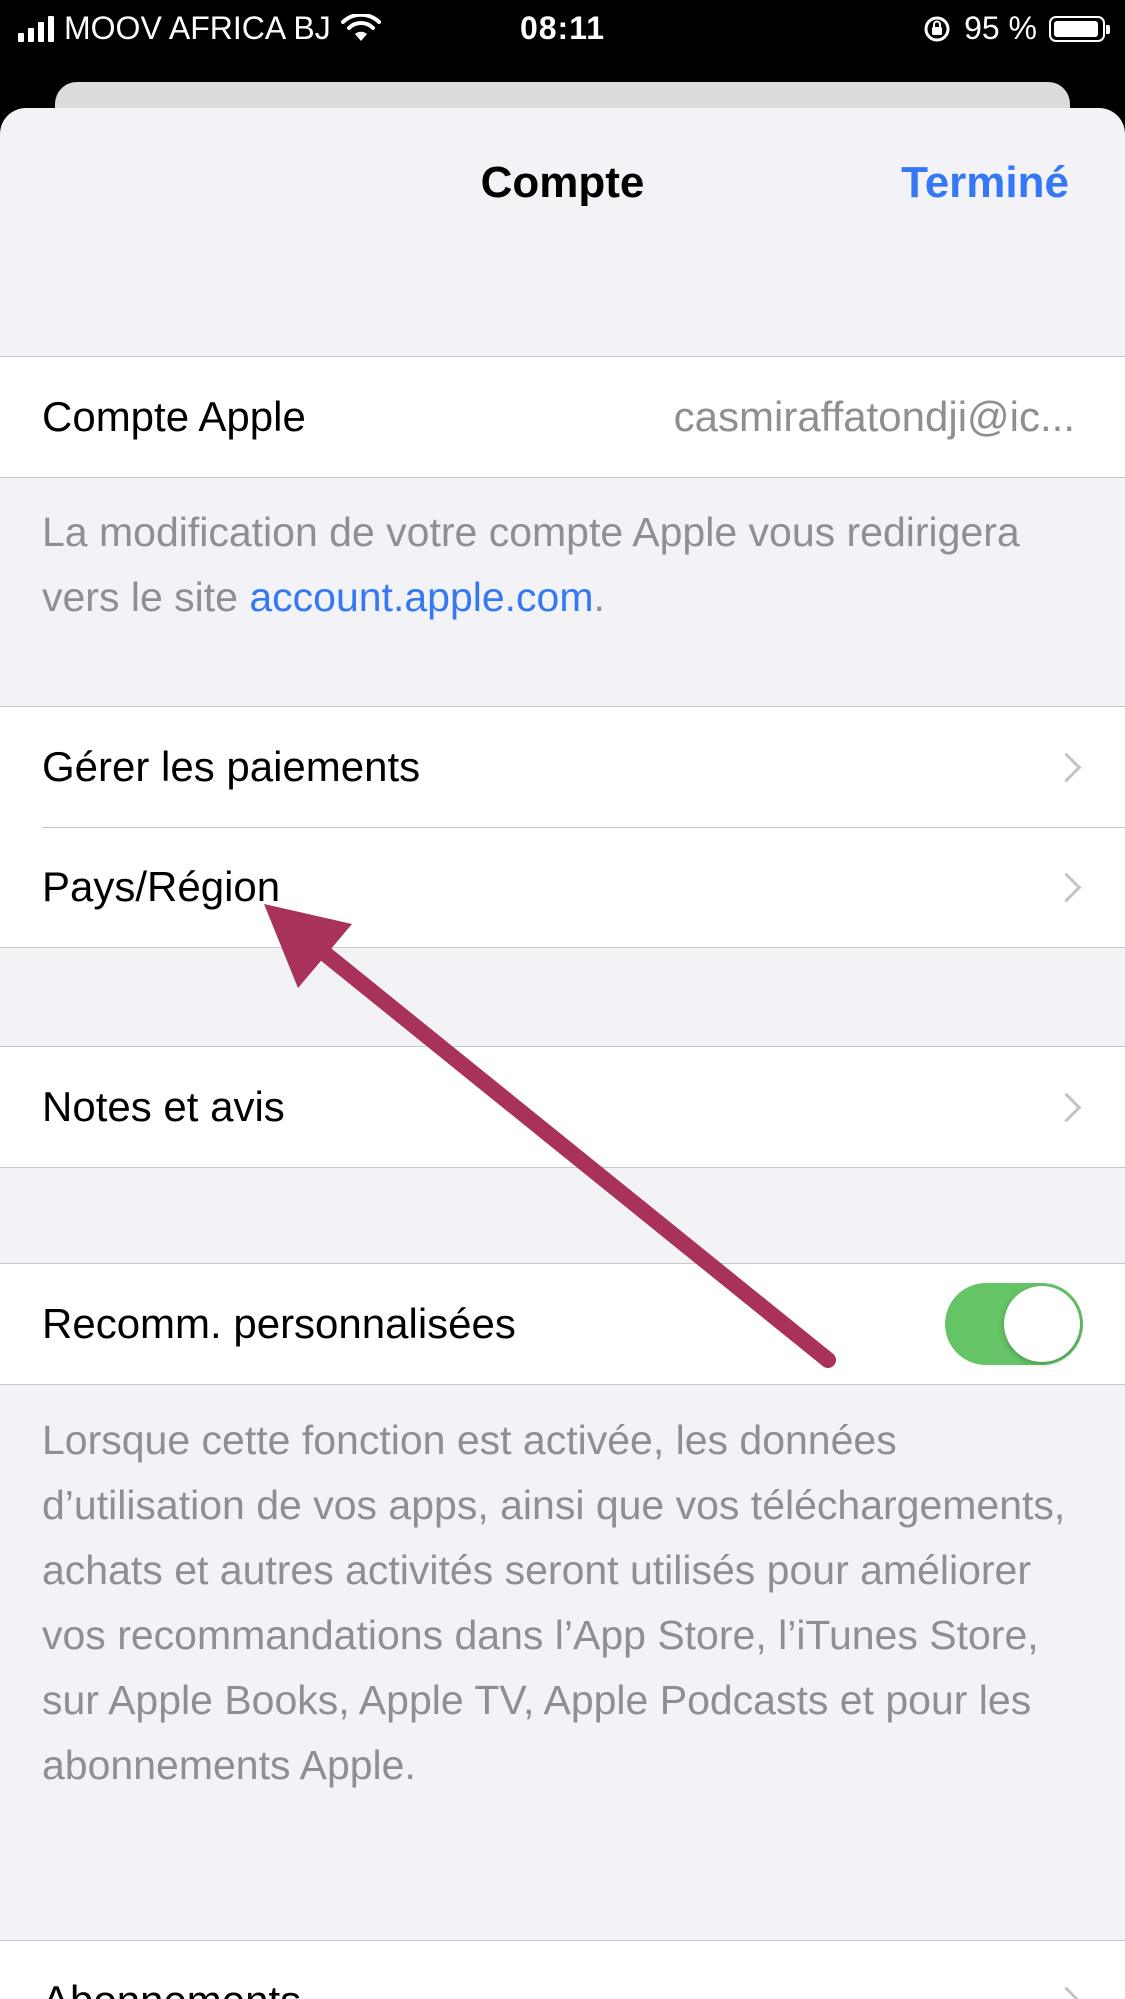  I want to click on toggle-knob, so click(1042, 1324).